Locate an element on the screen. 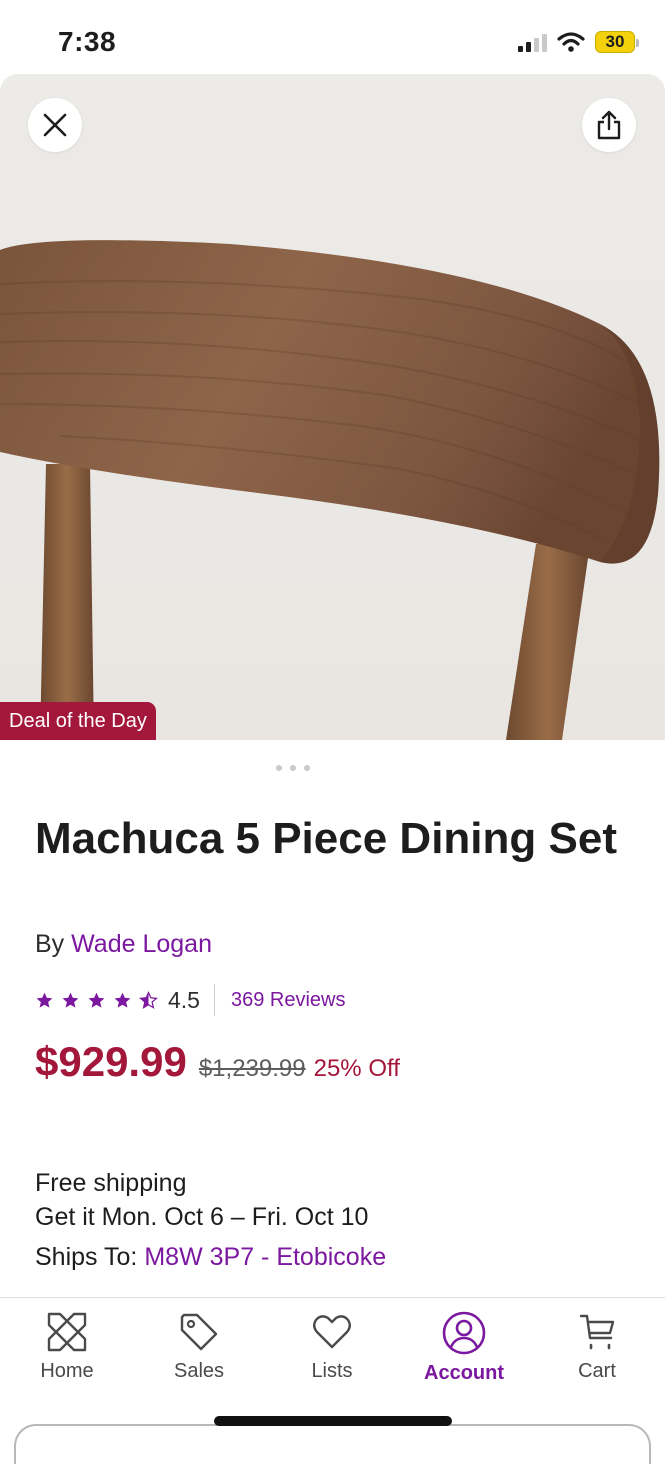  price-row: $929.99 $1,239.99 25% Off is located at coordinates (217, 1062).